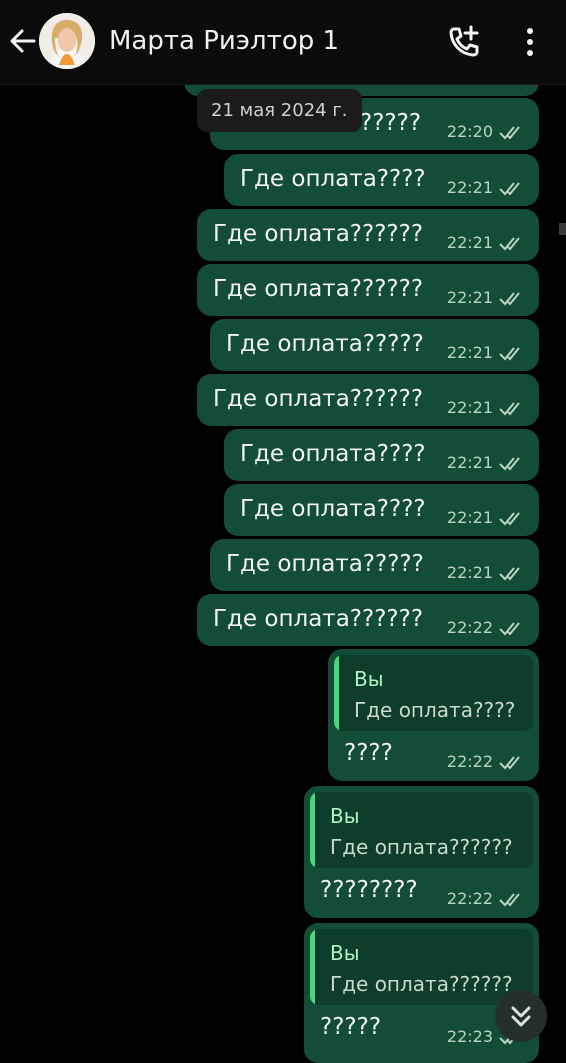 Image resolution: width=566 pixels, height=1063 pixels. What do you see at coordinates (464, 42) in the screenshot?
I see `call-add-icon` at bounding box center [464, 42].